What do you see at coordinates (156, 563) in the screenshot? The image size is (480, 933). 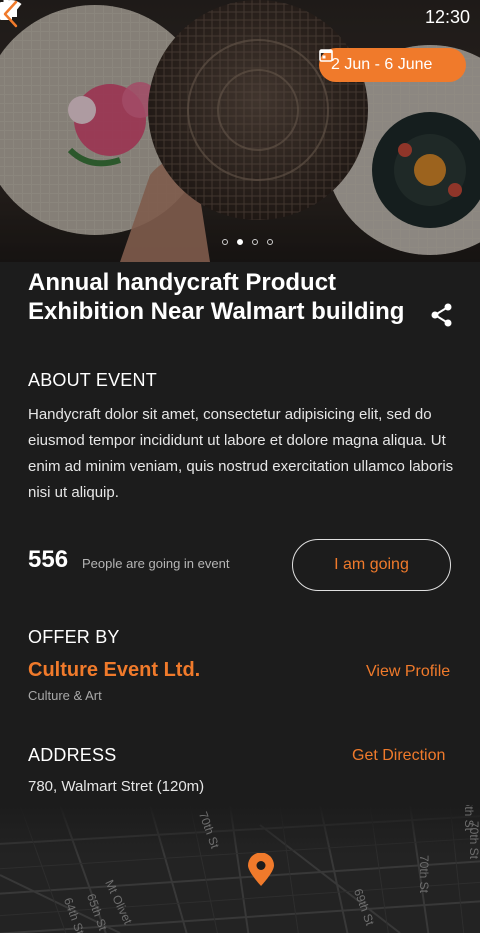 I see `attendee-label: People are going in event` at bounding box center [156, 563].